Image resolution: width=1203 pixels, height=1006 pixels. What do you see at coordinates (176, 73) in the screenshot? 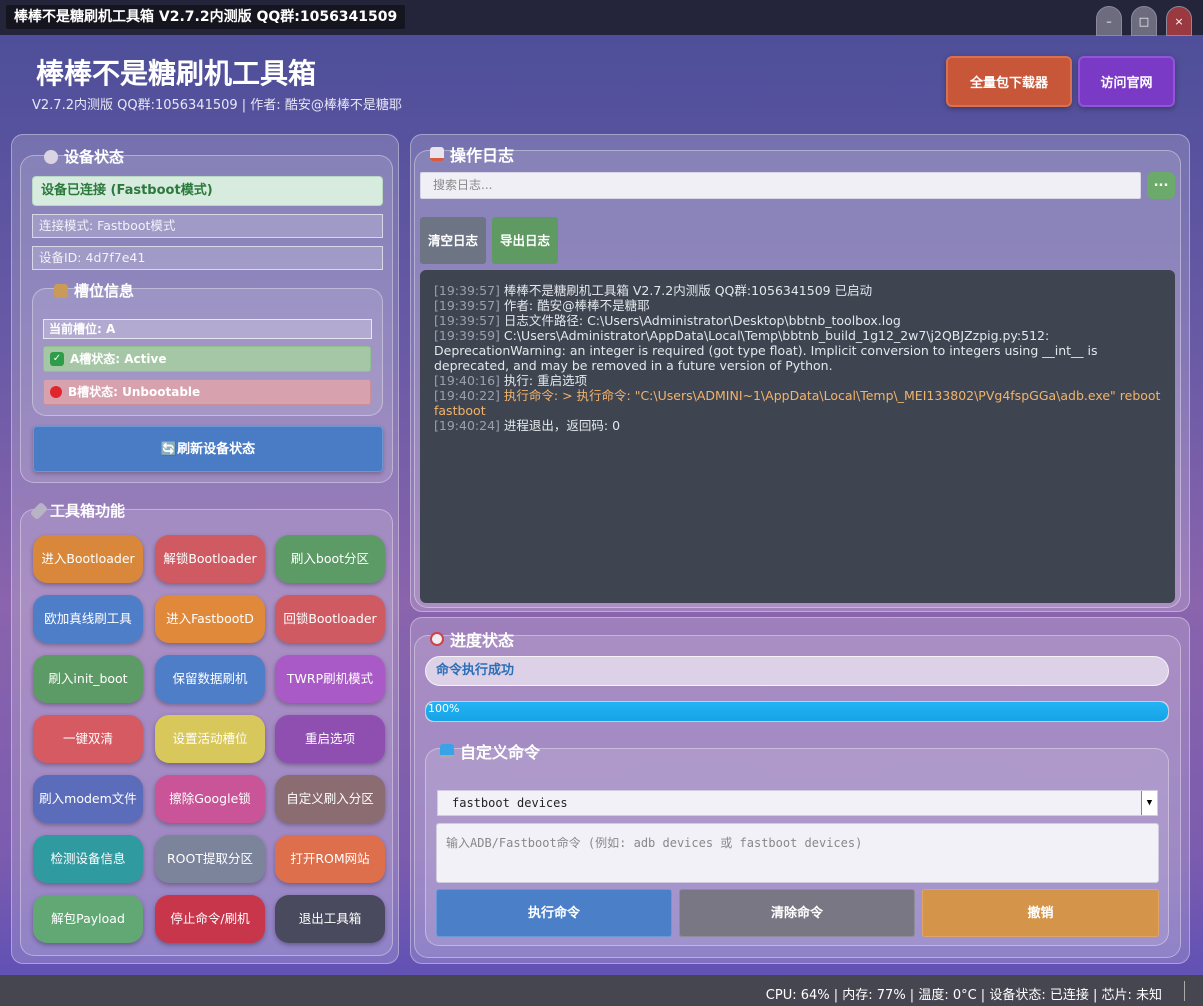
I see `app-title: 棒棒不是糖刷机工具箱` at bounding box center [176, 73].